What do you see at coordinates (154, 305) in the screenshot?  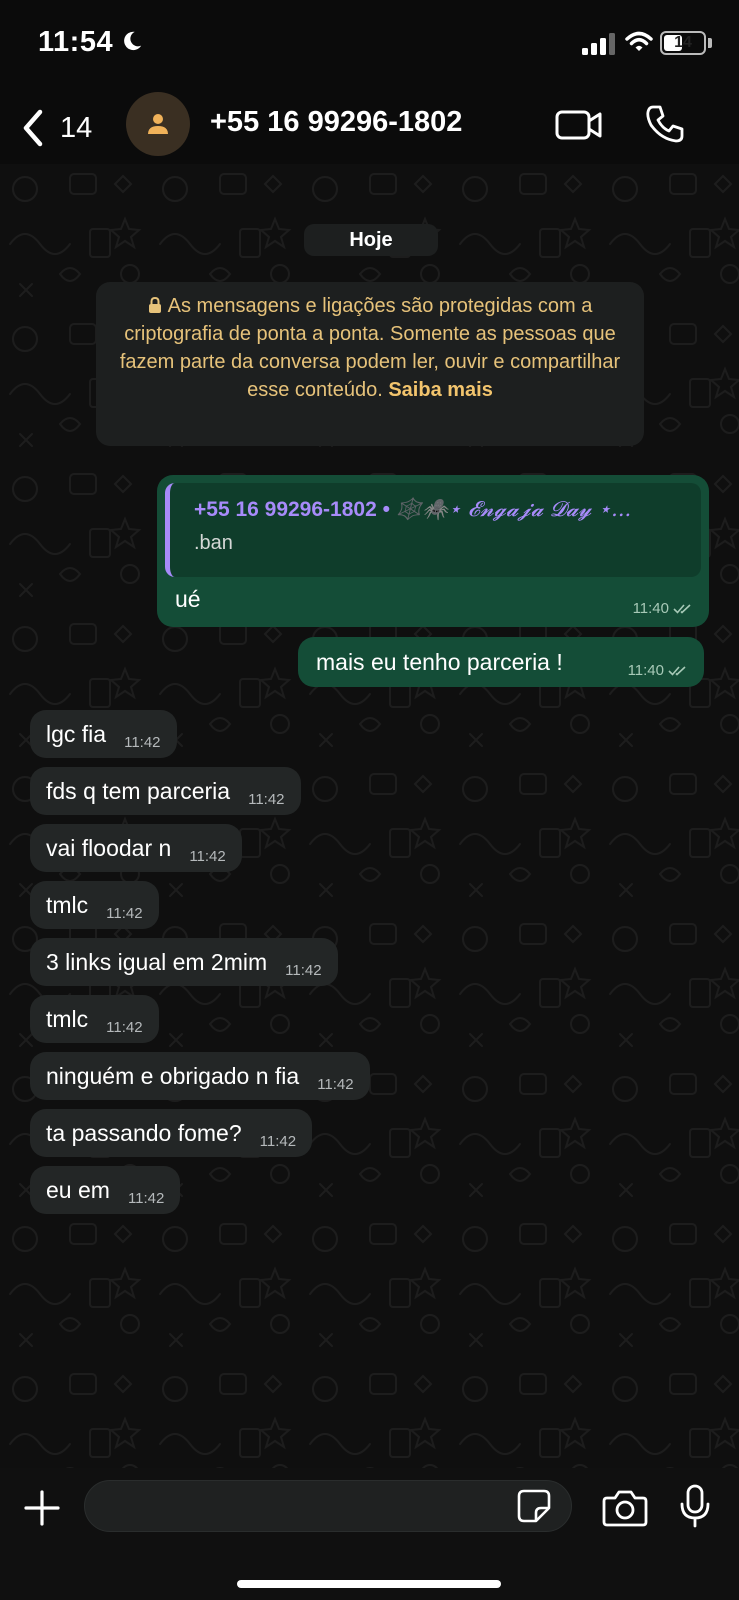 I see `lock-icon` at bounding box center [154, 305].